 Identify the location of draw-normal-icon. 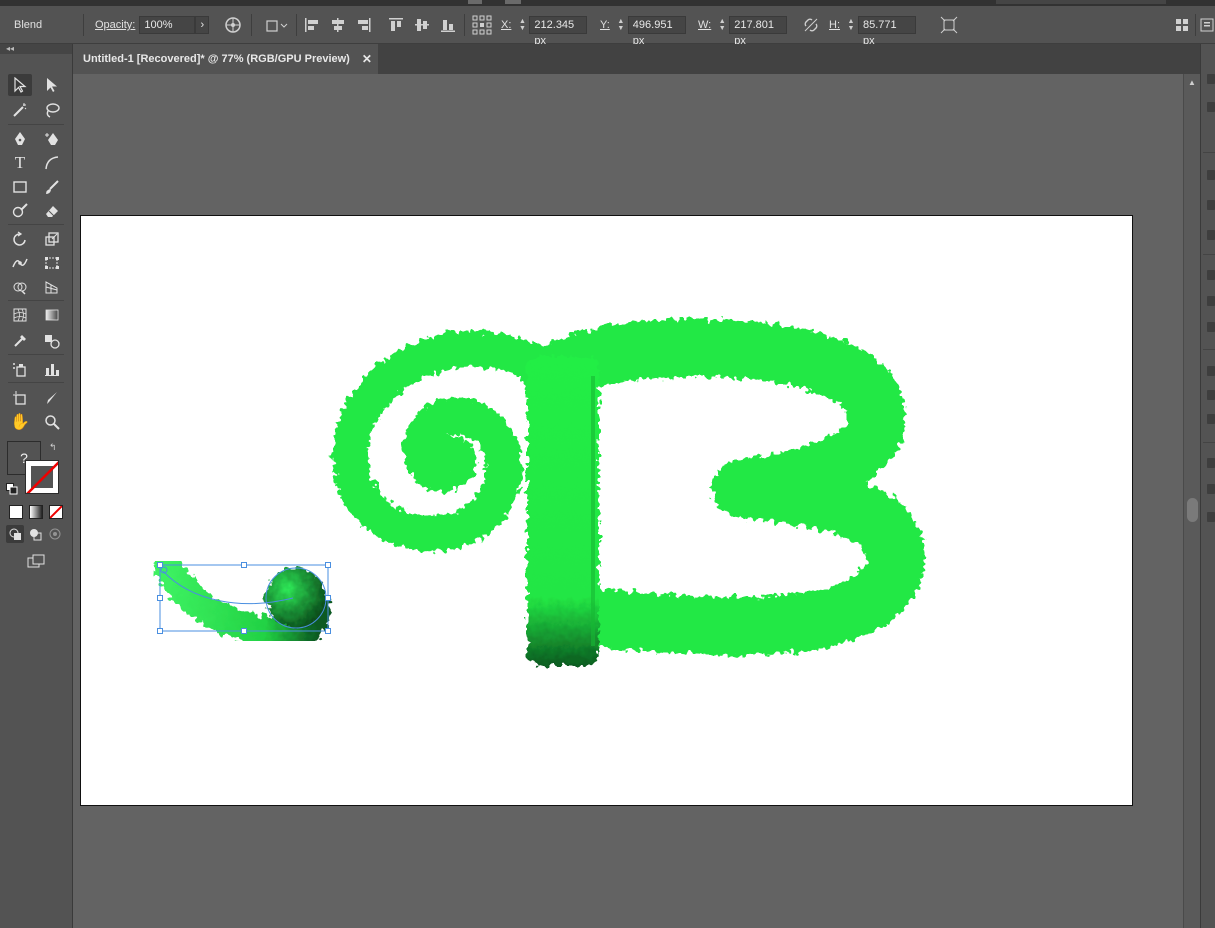
(15, 534).